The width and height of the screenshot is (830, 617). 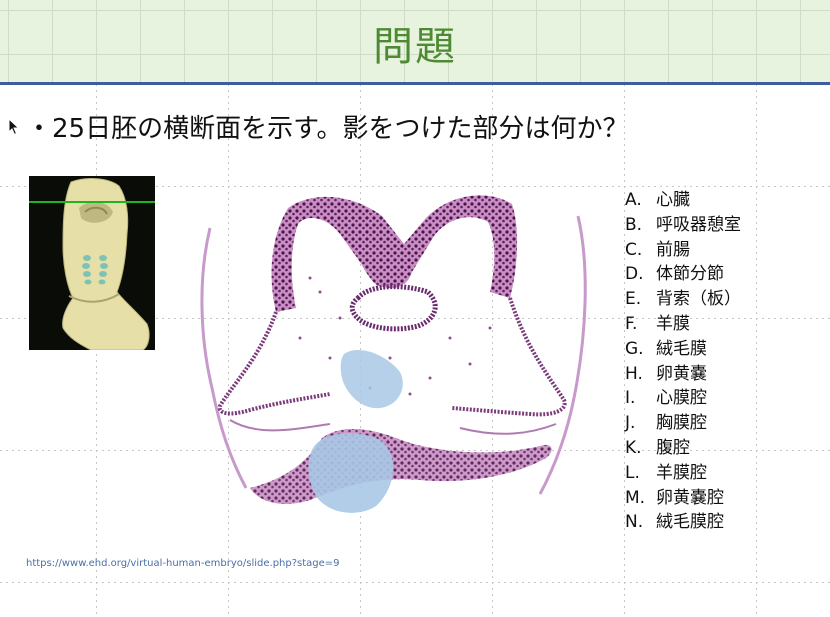 I want to click on option-c: C. 前腸, so click(x=657, y=249).